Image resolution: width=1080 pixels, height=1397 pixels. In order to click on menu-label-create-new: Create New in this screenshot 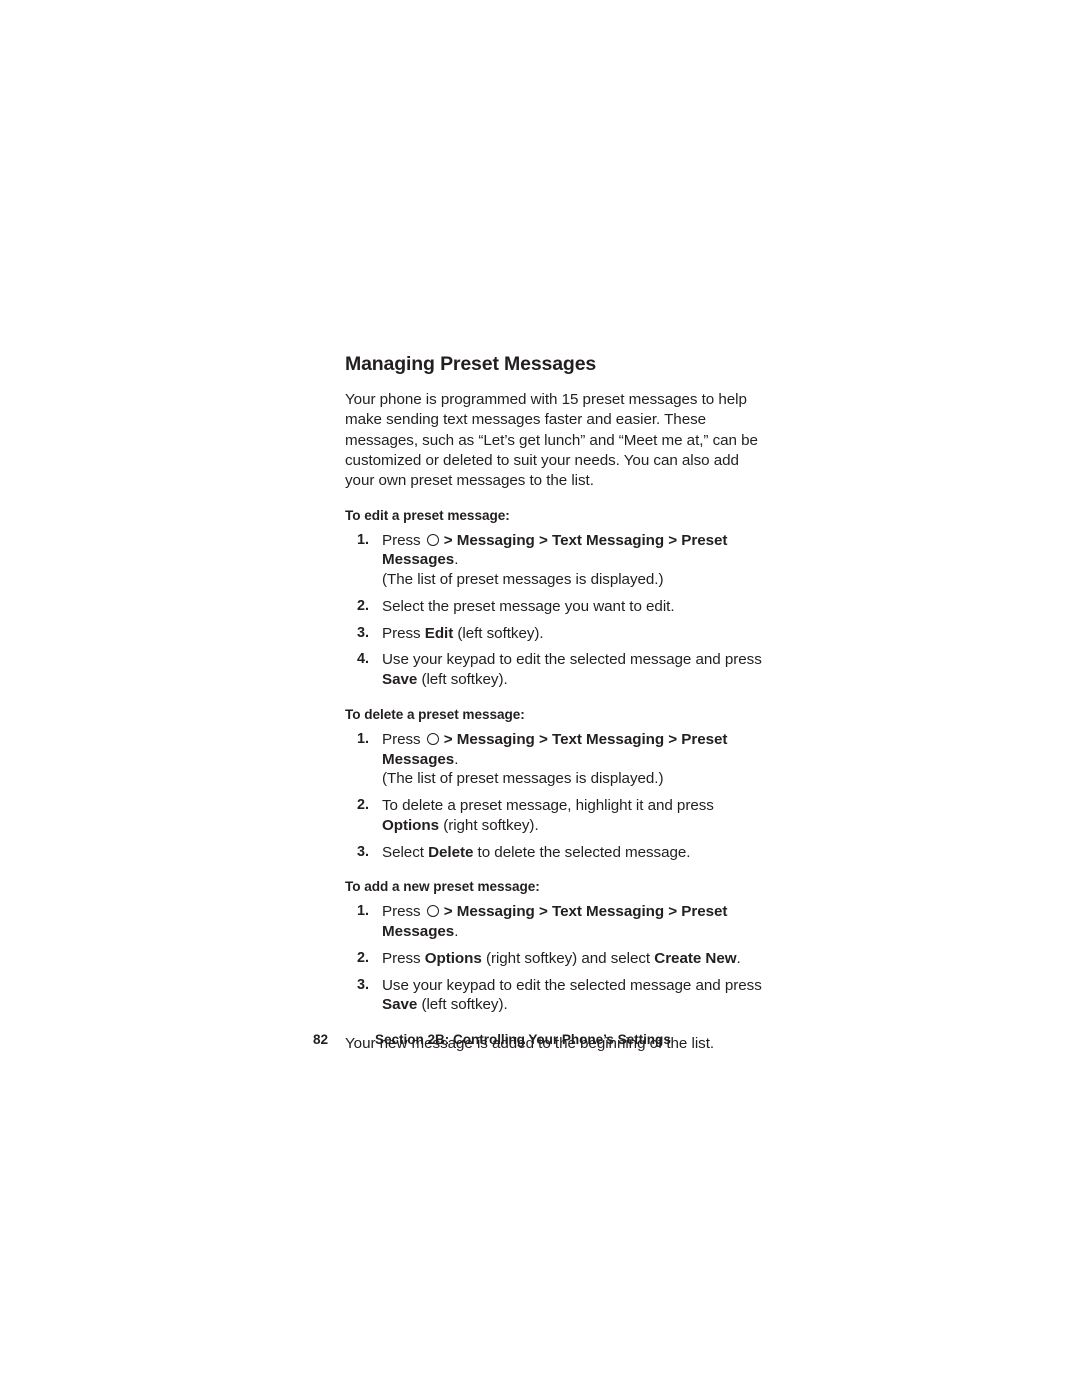, I will do `click(695, 958)`.